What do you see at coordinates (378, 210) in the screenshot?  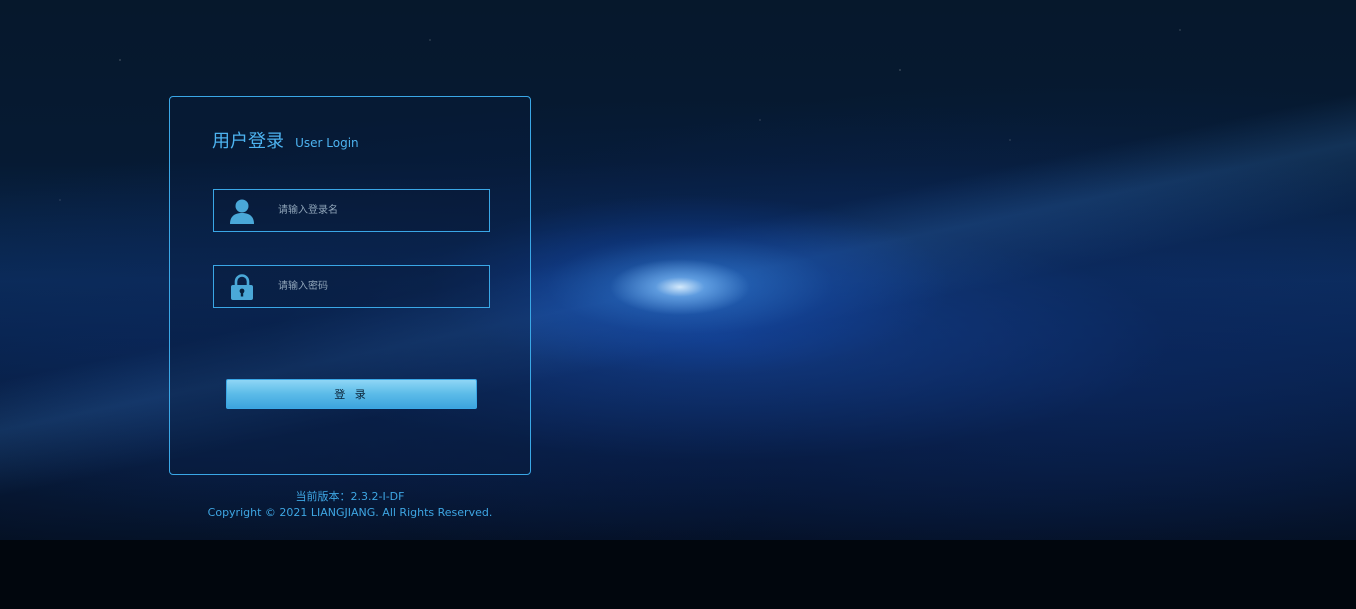 I see `username-input` at bounding box center [378, 210].